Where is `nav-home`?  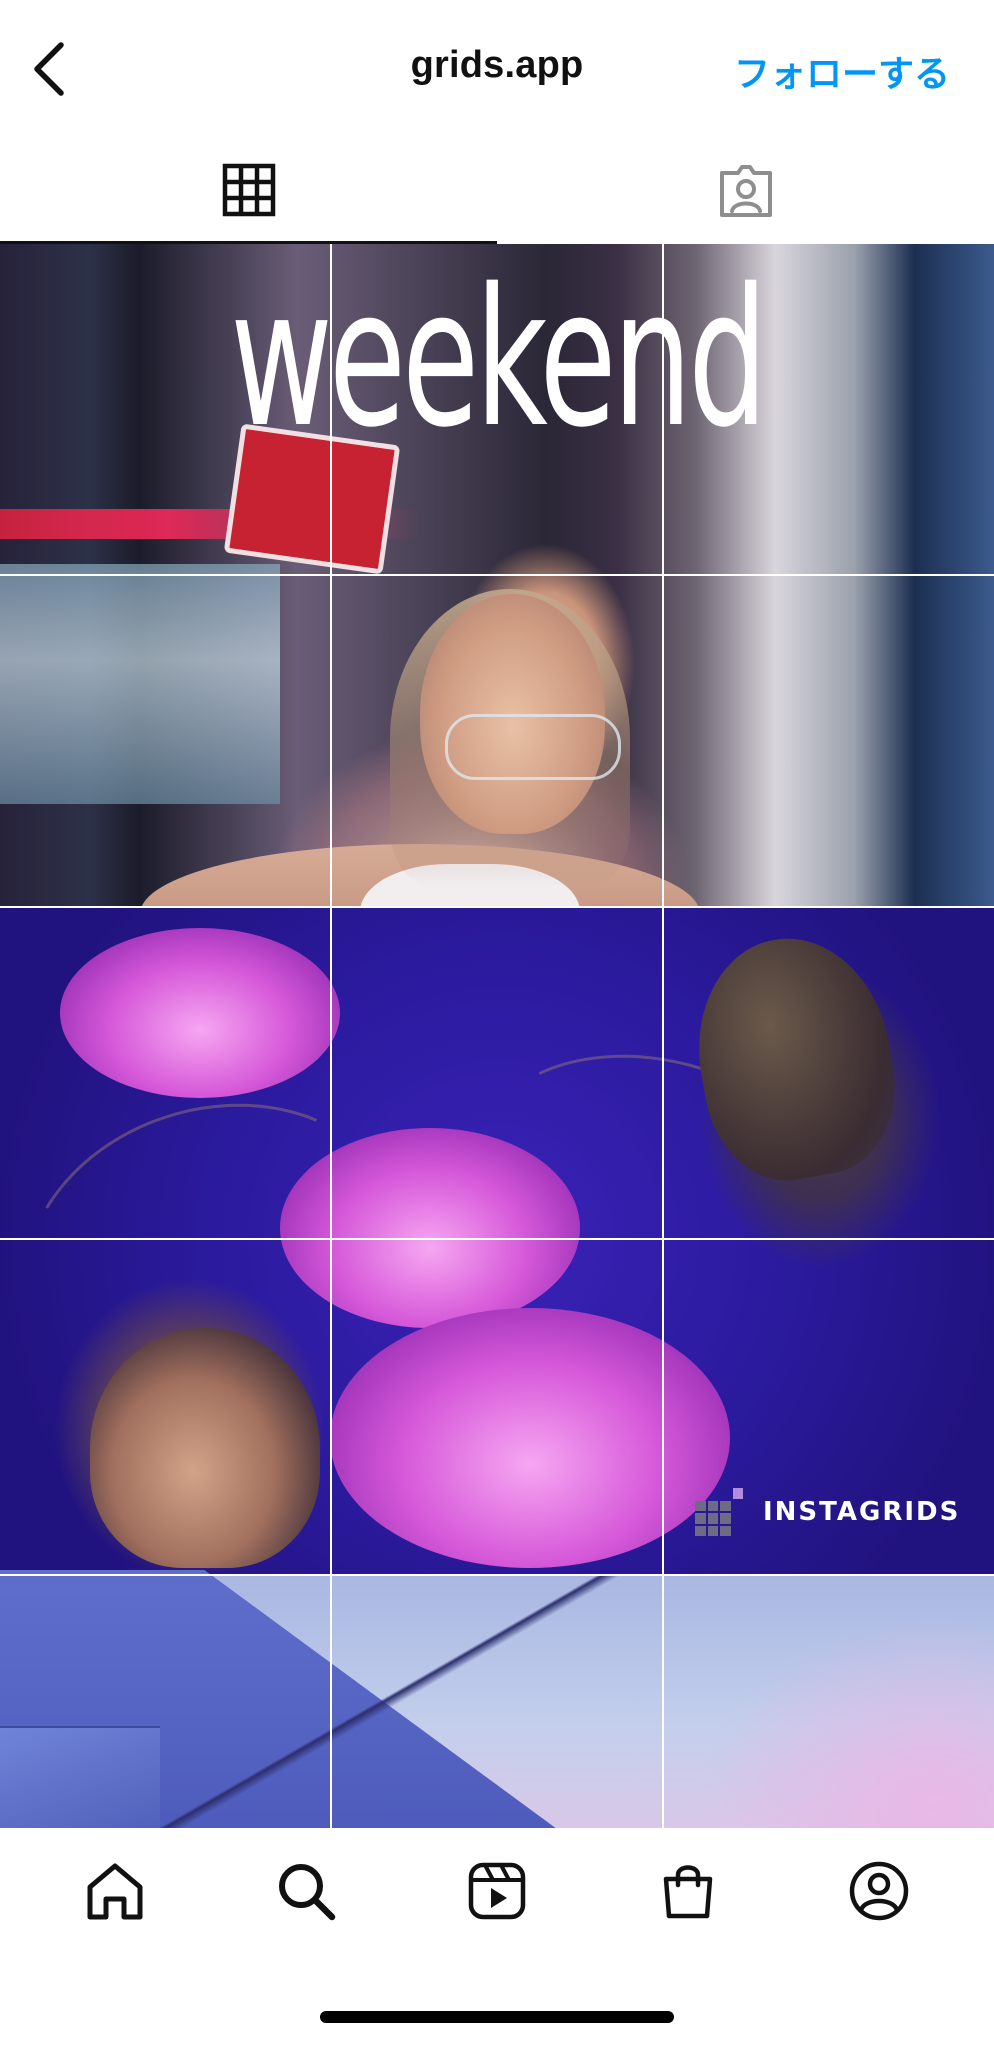
nav-home is located at coordinates (115, 1893).